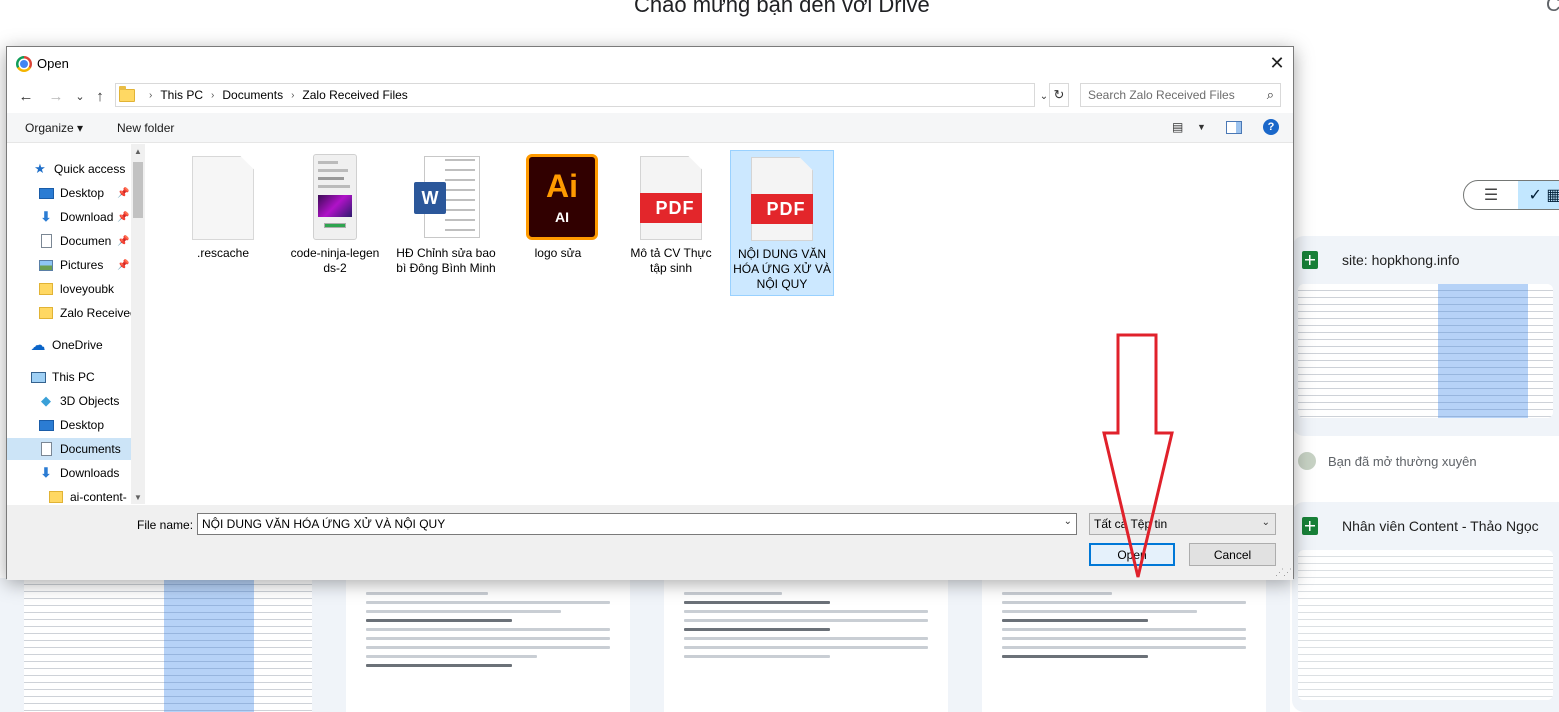 Image resolution: width=1559 pixels, height=712 pixels. I want to click on nav-item-zalo-received: Zalo Receivec, so click(87, 313).